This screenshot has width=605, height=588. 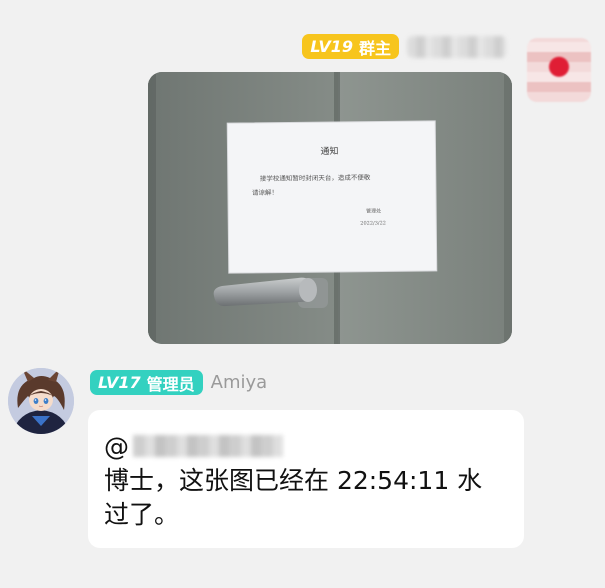 I want to click on notice-line-2: 请谅解！, so click(x=265, y=192).